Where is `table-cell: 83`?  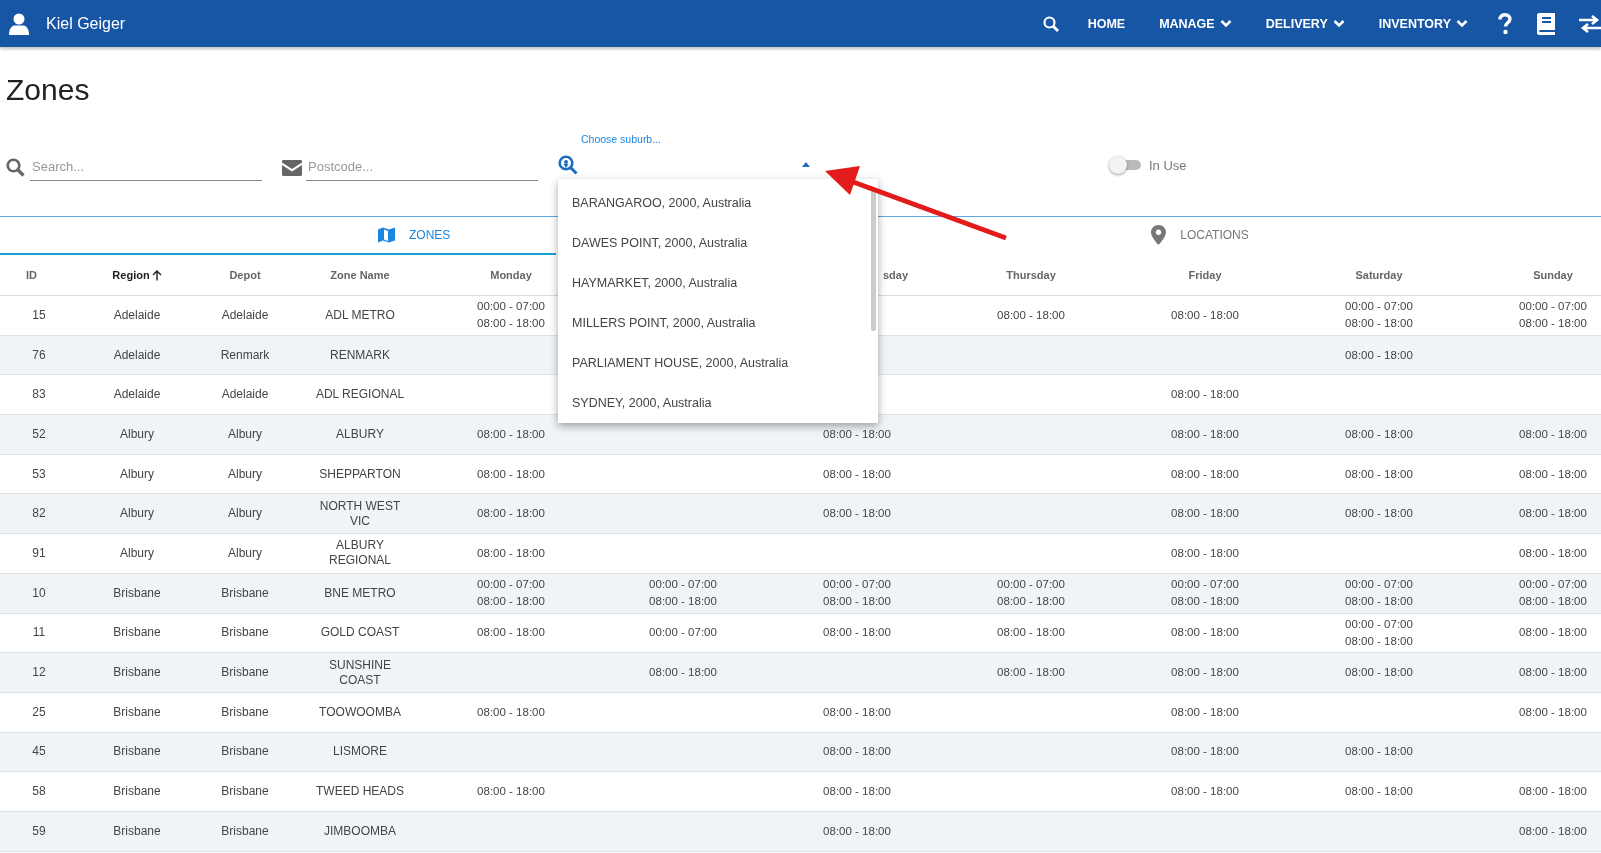
table-cell: 83 is located at coordinates (39, 395).